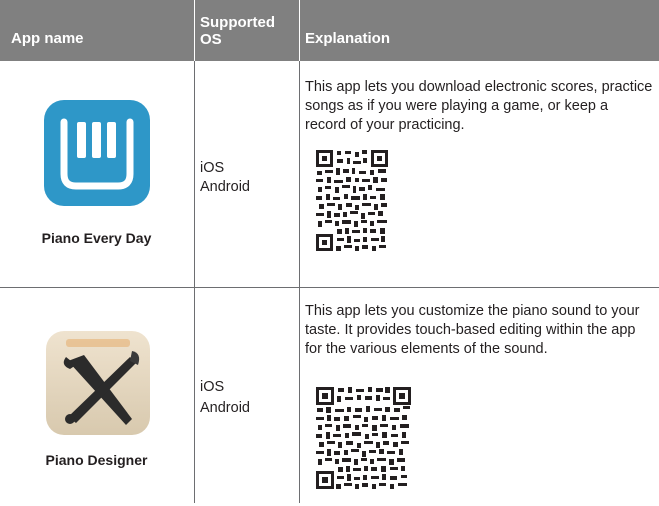  What do you see at coordinates (348, 38) in the screenshot?
I see `header-explanation: Explanation` at bounding box center [348, 38].